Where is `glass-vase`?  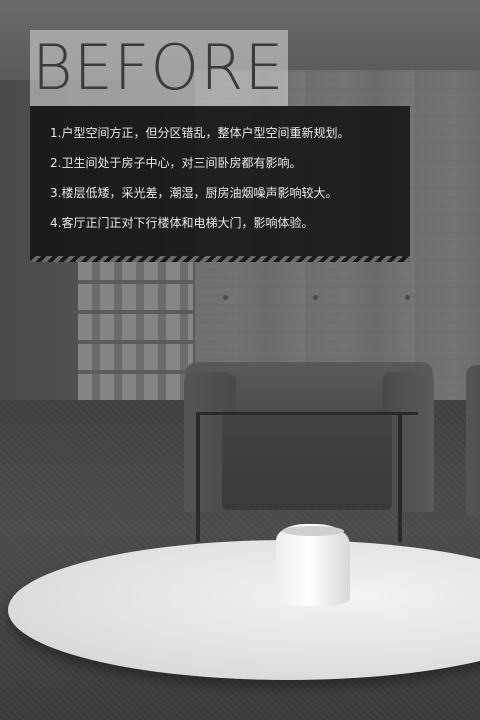
glass-vase is located at coordinates (313, 565).